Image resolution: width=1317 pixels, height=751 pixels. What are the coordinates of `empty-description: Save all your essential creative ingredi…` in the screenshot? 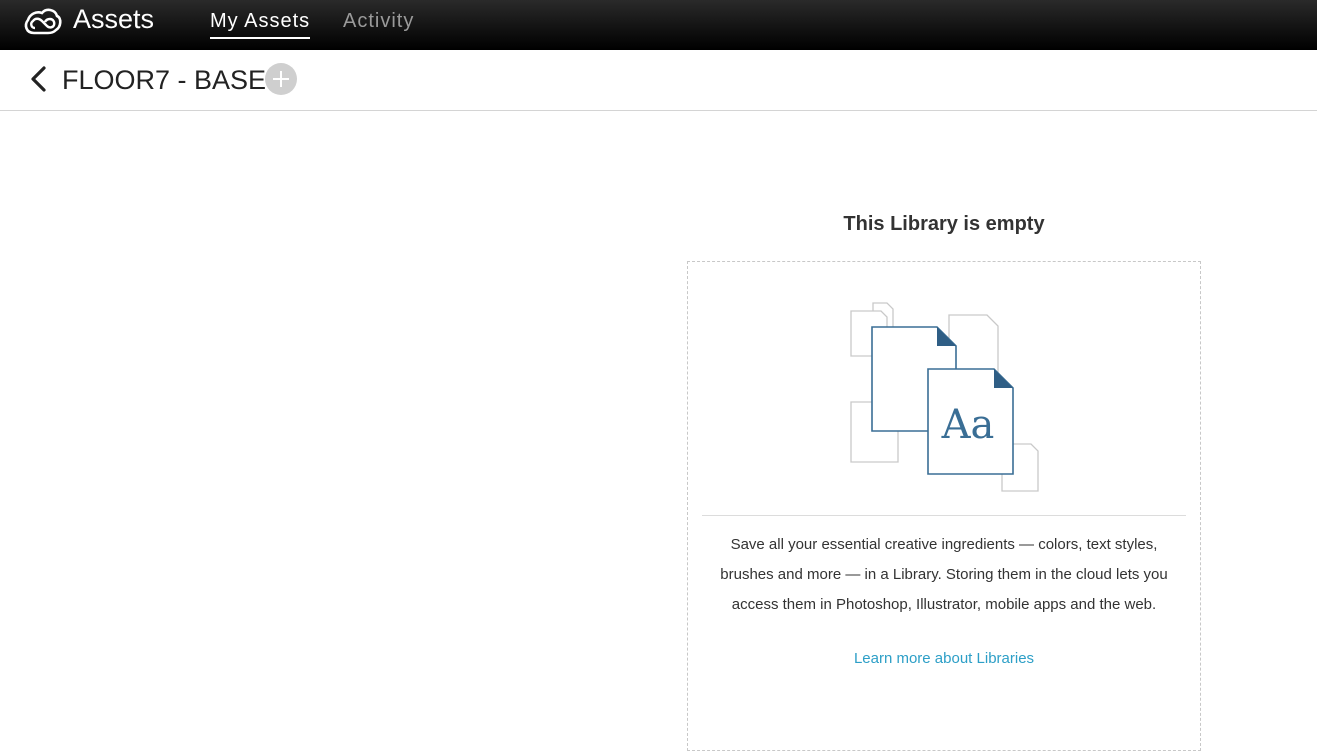 It's located at (944, 574).